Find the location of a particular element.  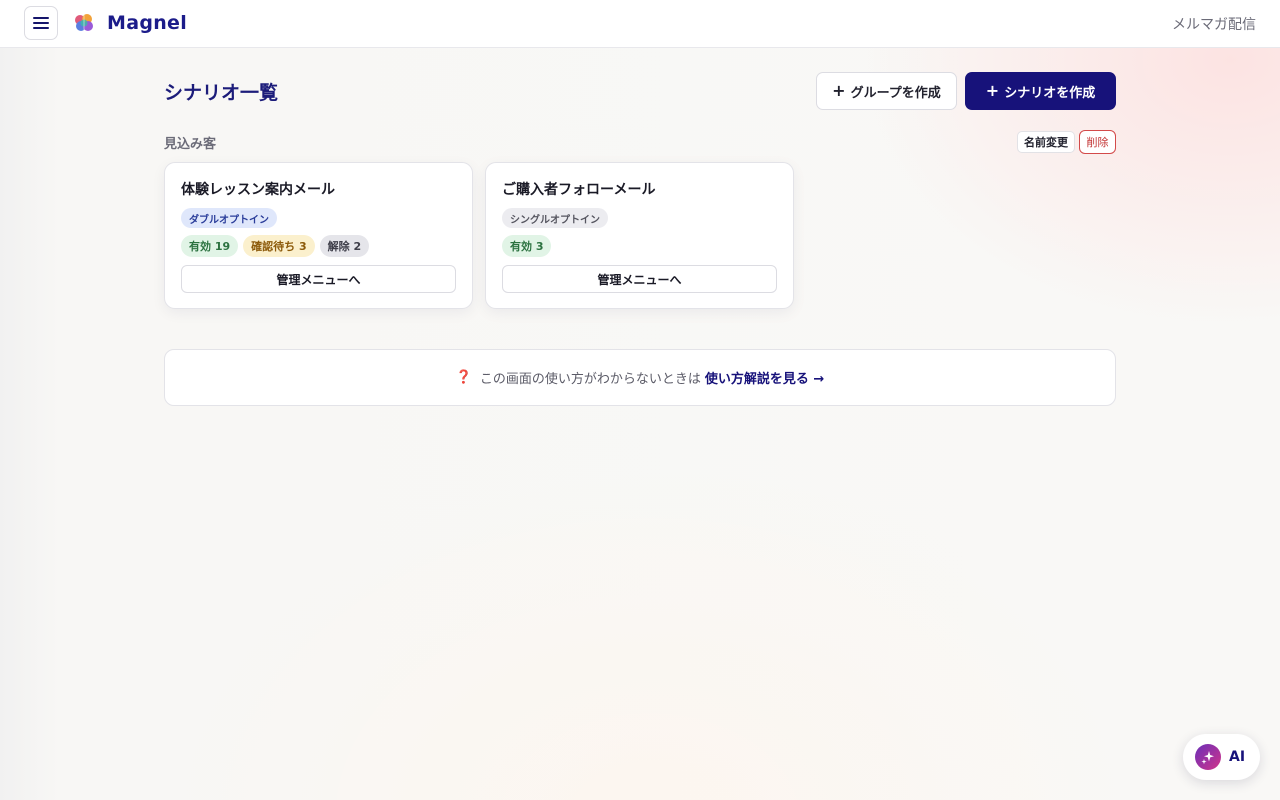

newsletter-link: メルマガ配信 is located at coordinates (1214, 24).